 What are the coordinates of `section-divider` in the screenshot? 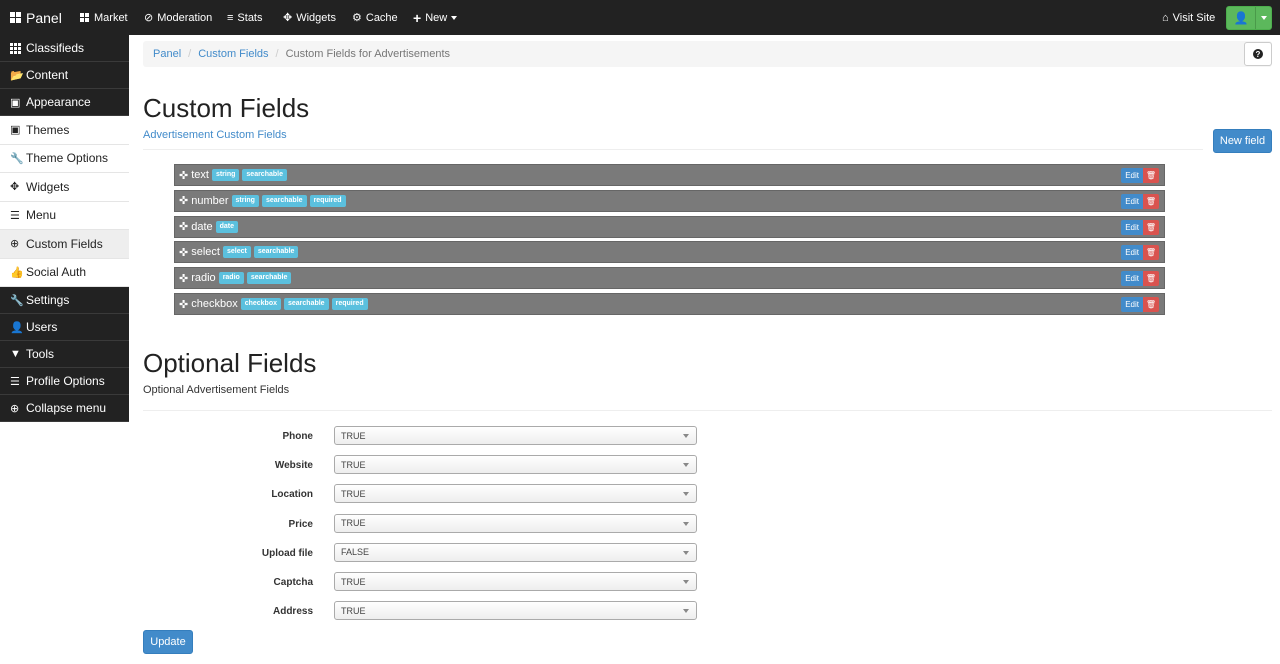 It's located at (673, 149).